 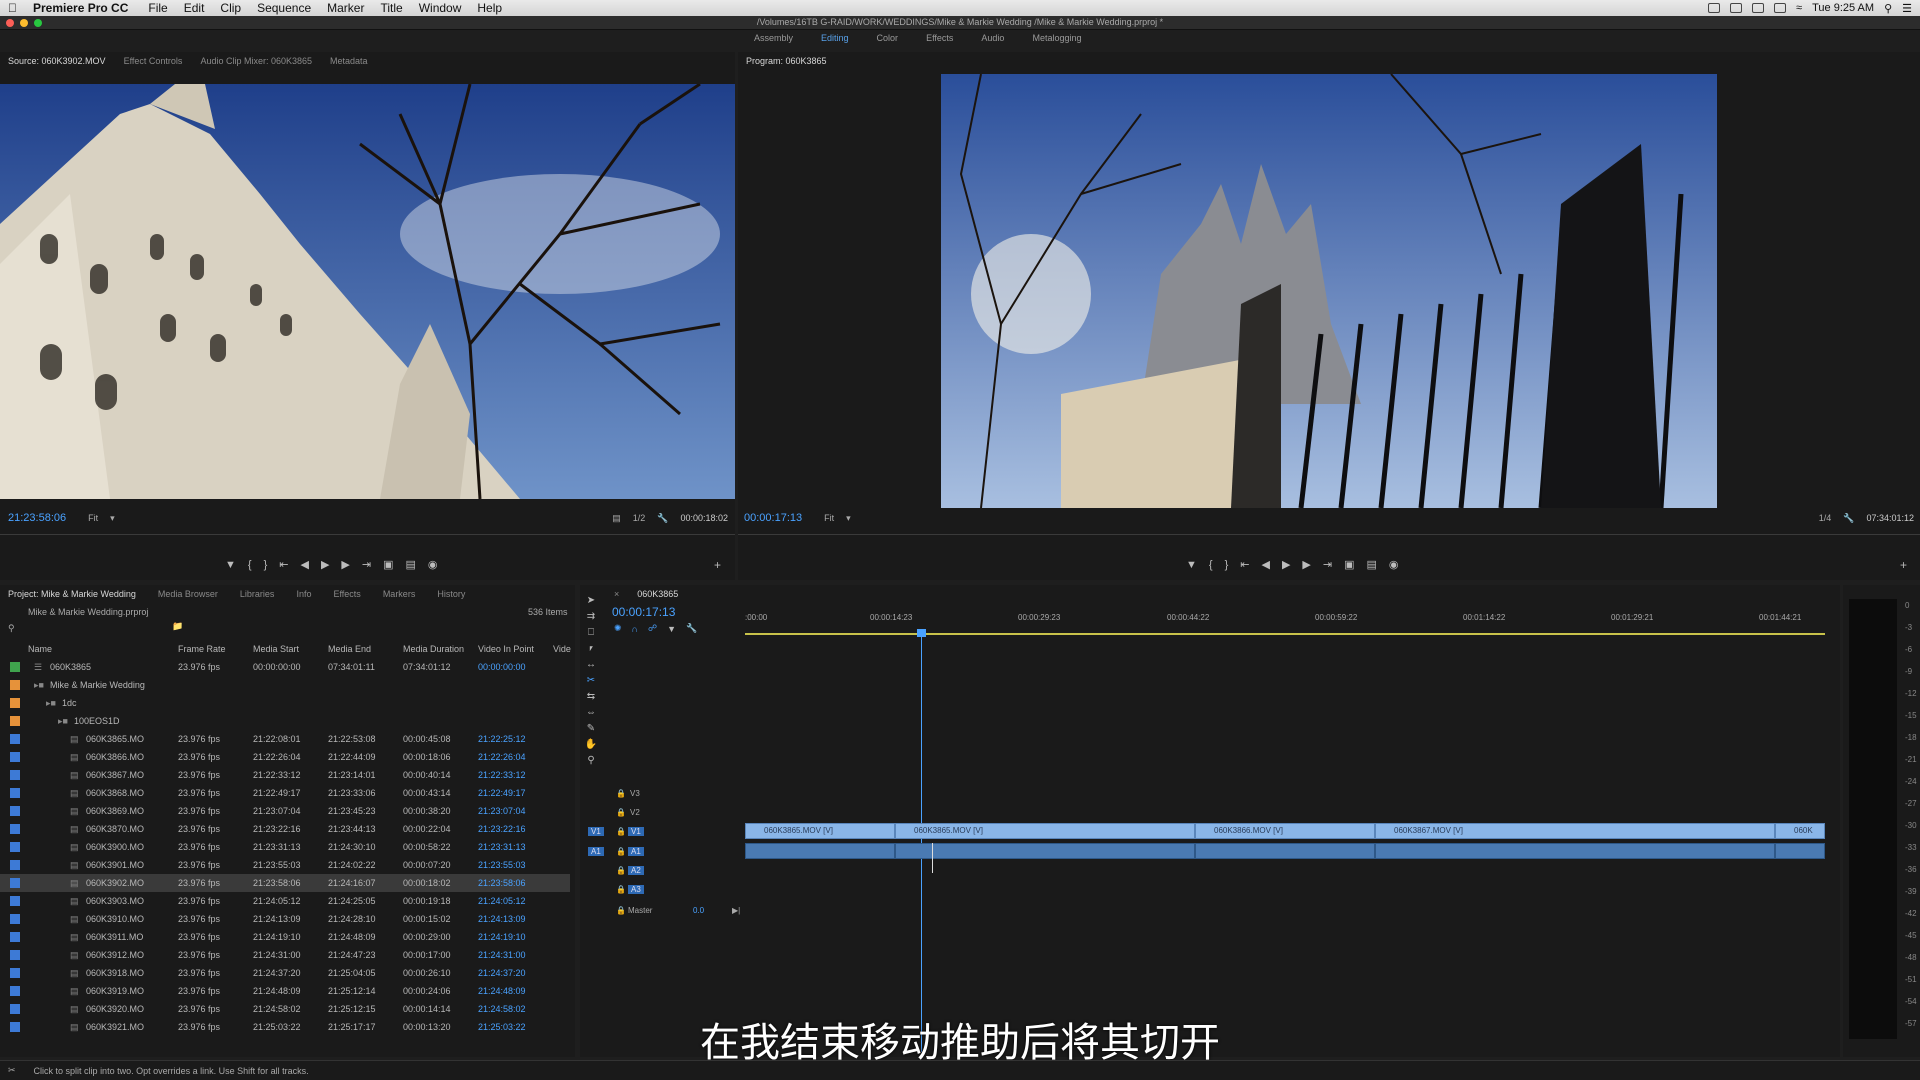 What do you see at coordinates (736, 910) in the screenshot?
I see `go-to-end-icon: ▶|` at bounding box center [736, 910].